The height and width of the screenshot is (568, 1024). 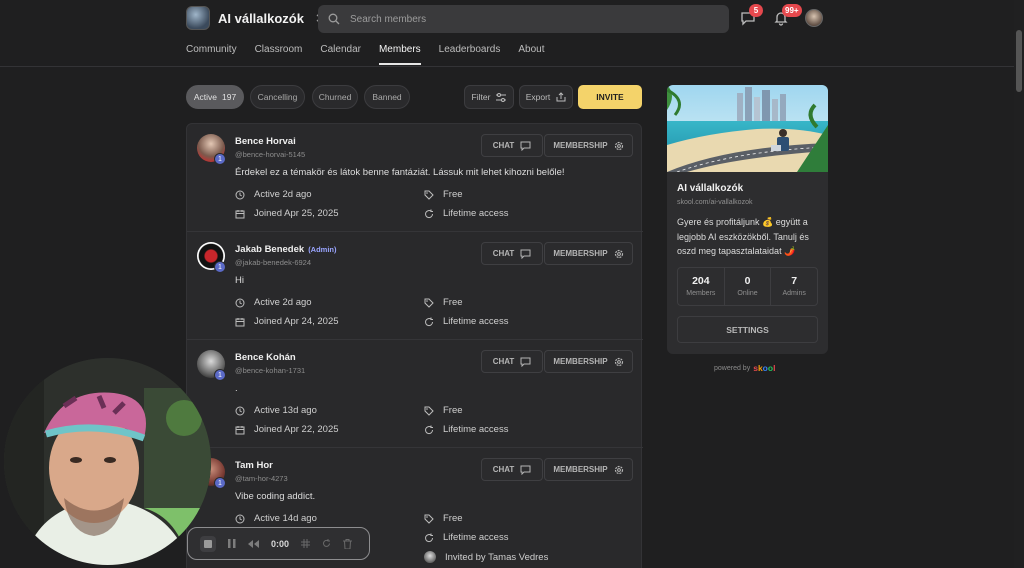 What do you see at coordinates (239, 280) in the screenshot?
I see `member-bio: Hi` at bounding box center [239, 280].